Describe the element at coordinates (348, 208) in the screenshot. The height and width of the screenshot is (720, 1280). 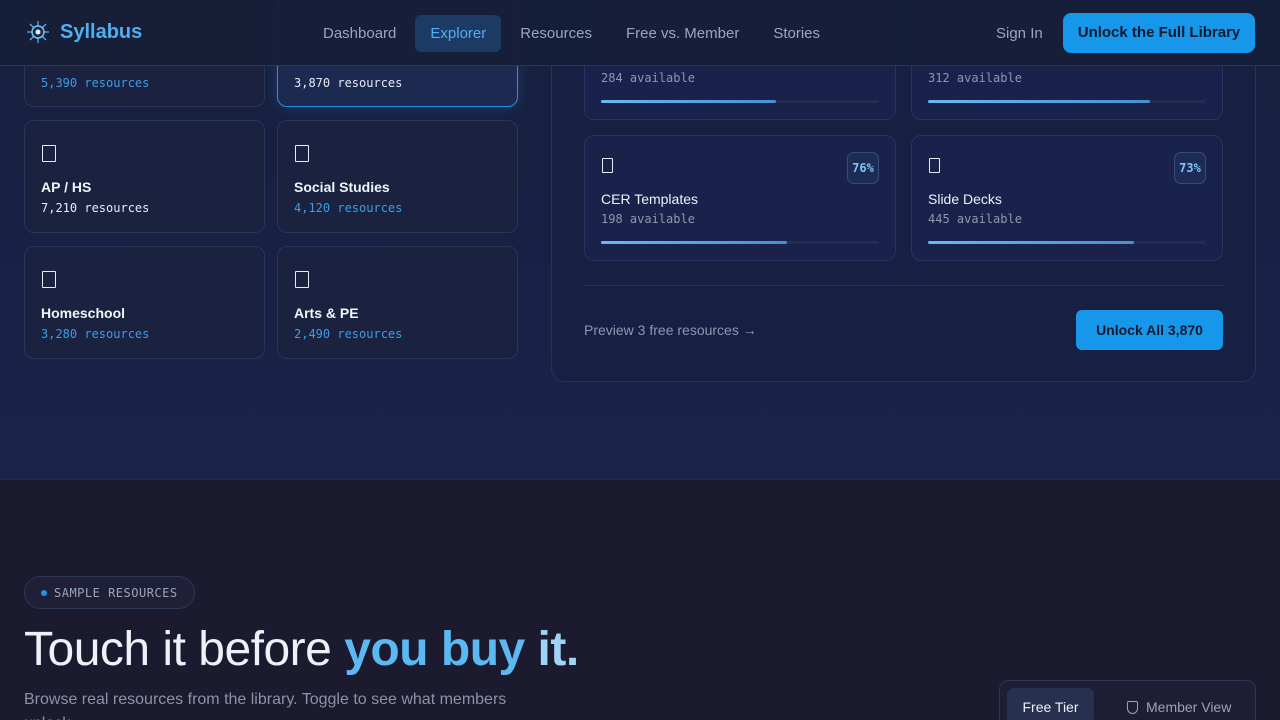
I see `category-count: 4,120 resources` at that location.